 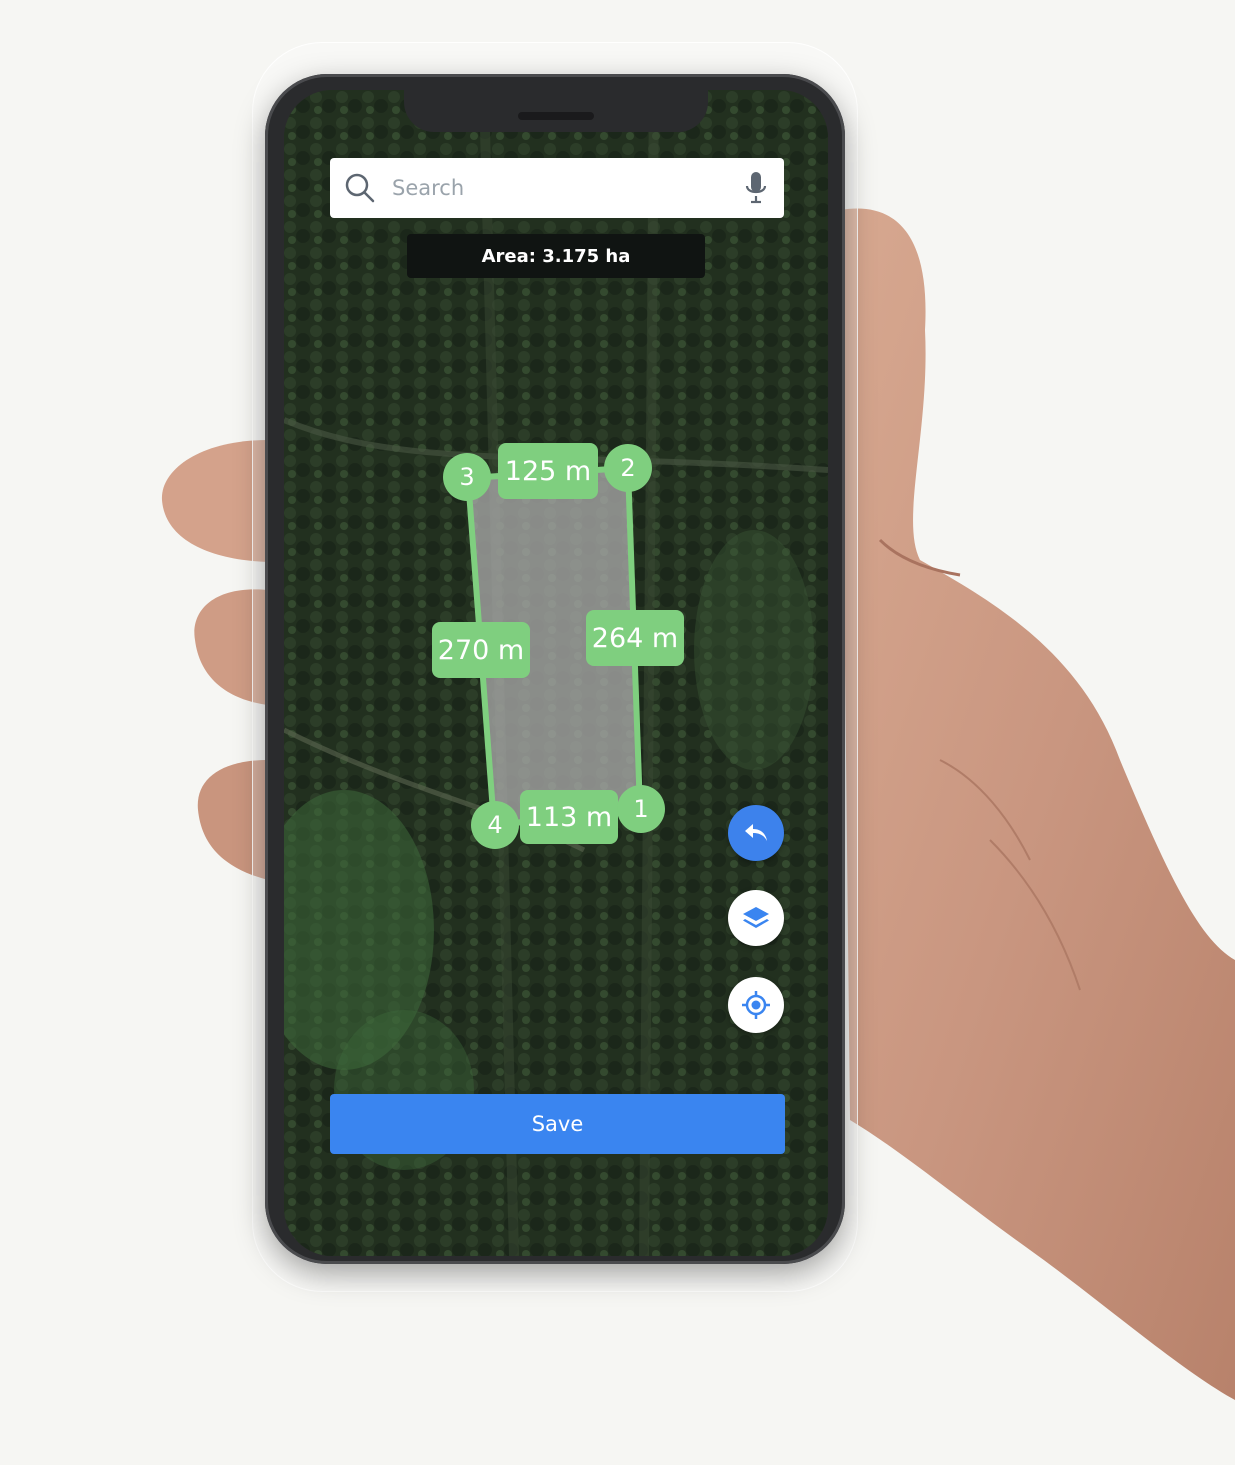 I want to click on phone-notch, so click(x=556, y=107).